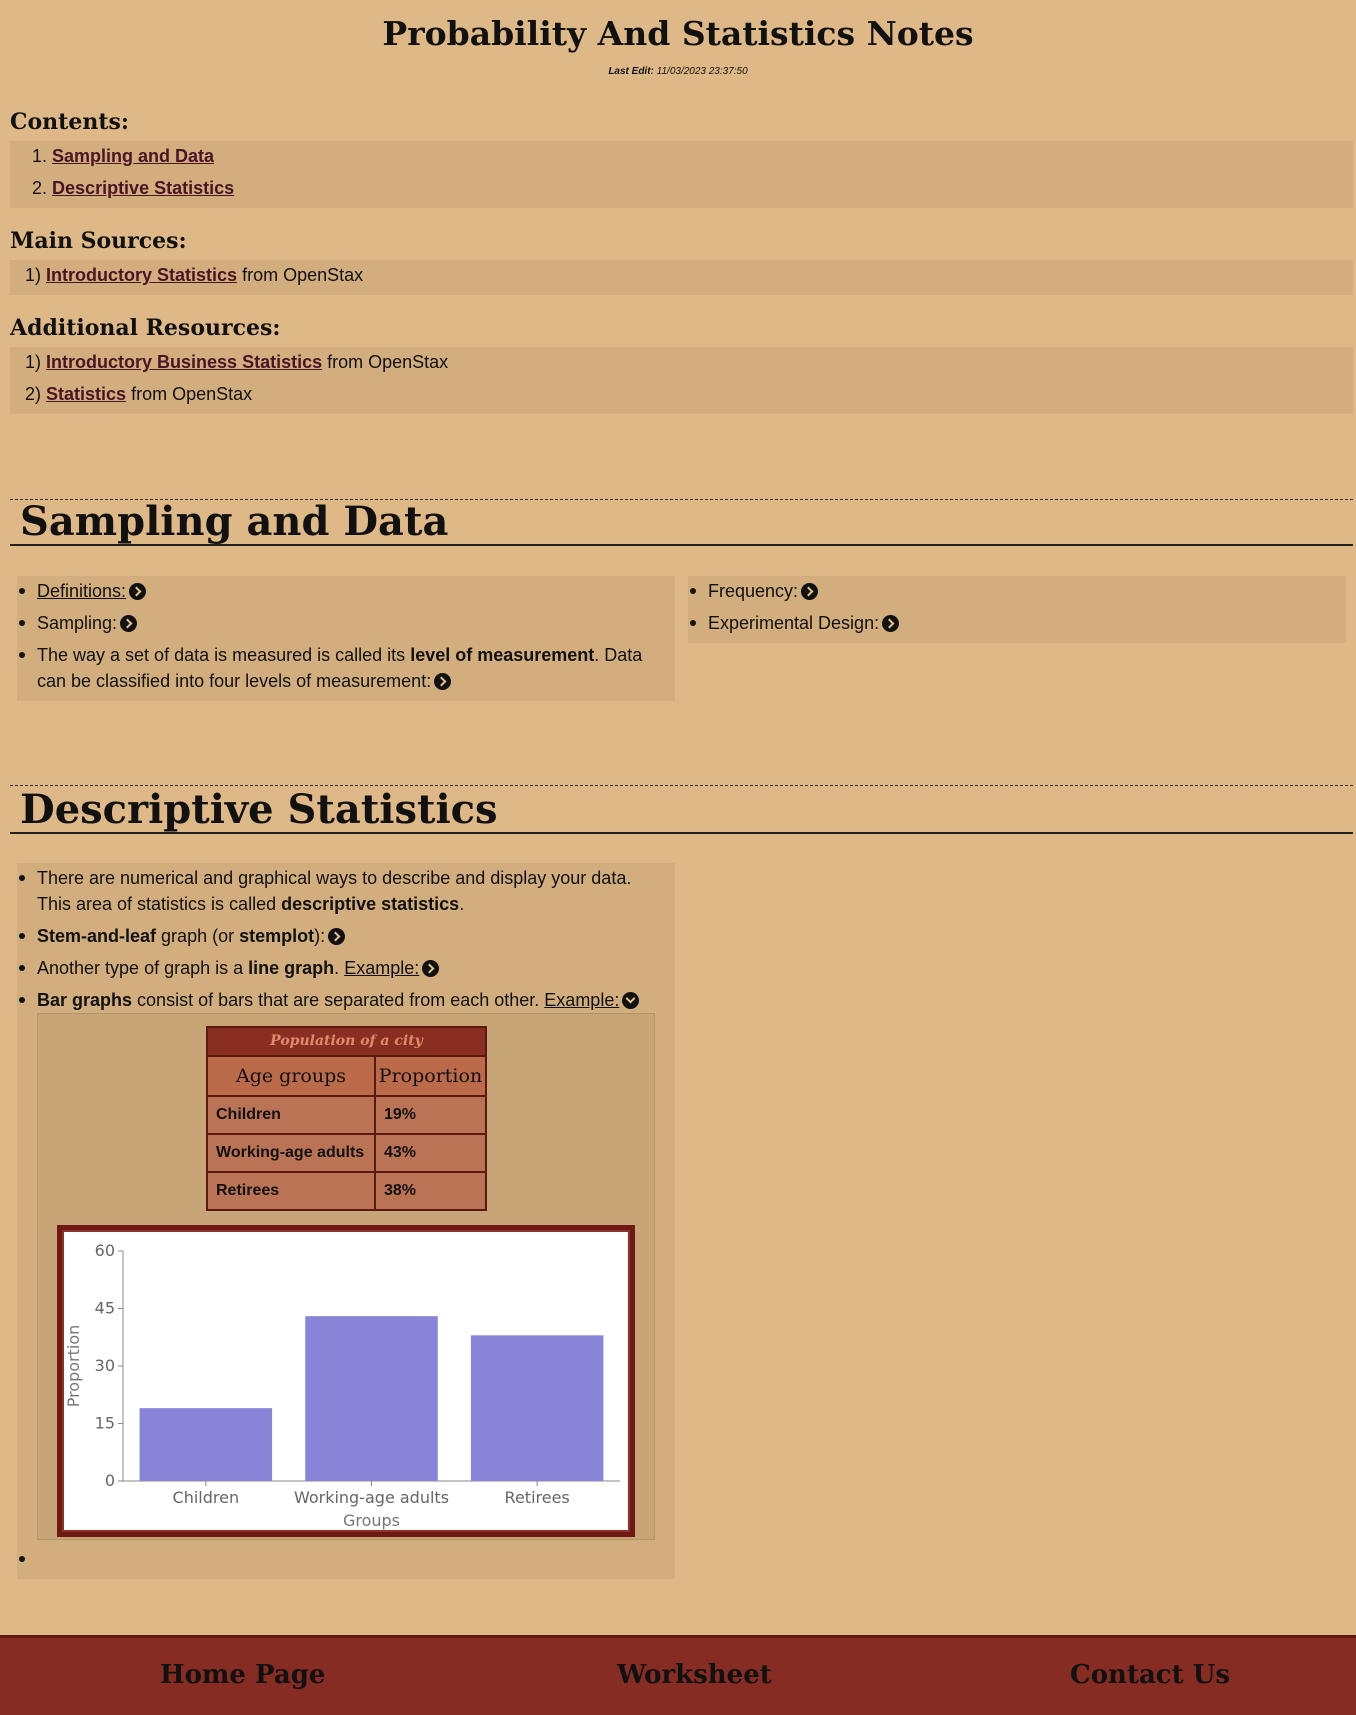 Image resolution: width=1356 pixels, height=1715 pixels. Describe the element at coordinates (430, 1076) in the screenshot. I see `table-header: Proportion` at that location.